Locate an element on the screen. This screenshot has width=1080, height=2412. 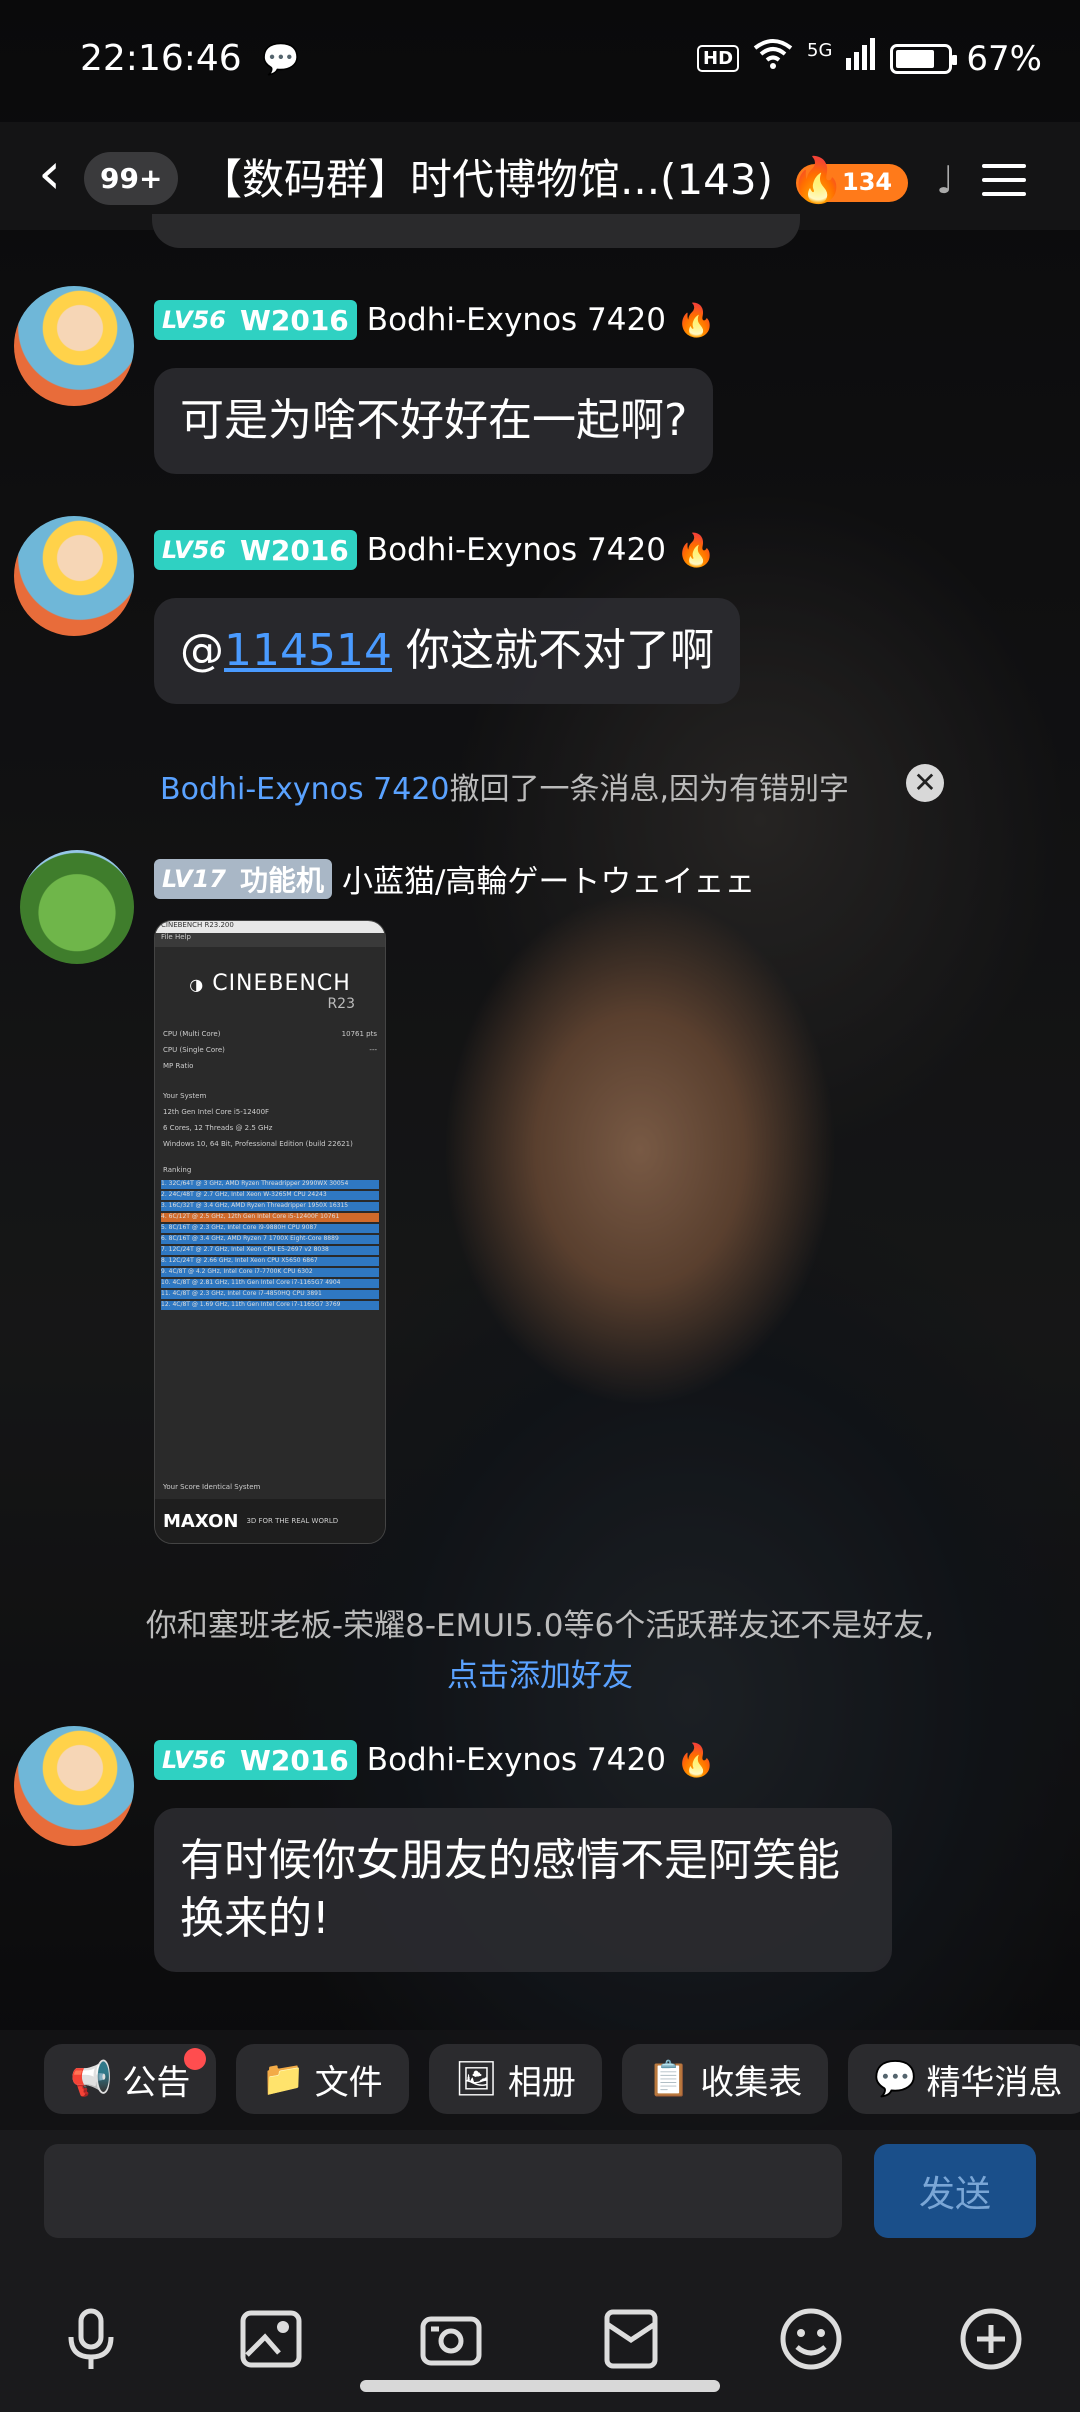
camera-icon is located at coordinates (451, 2339).